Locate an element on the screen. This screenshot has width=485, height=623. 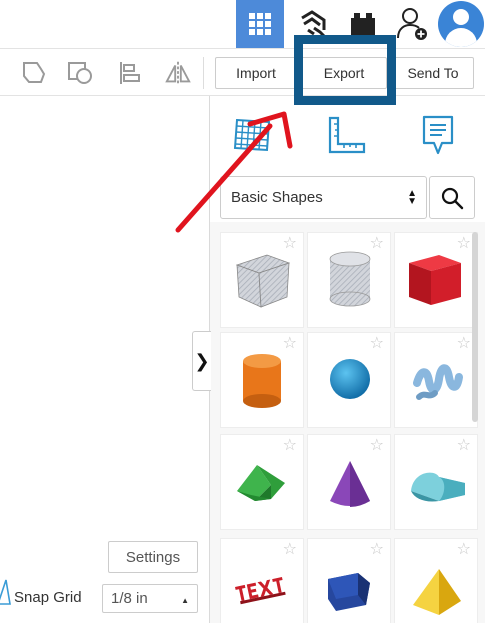
send-to-button: Send To is located at coordinates (433, 73).